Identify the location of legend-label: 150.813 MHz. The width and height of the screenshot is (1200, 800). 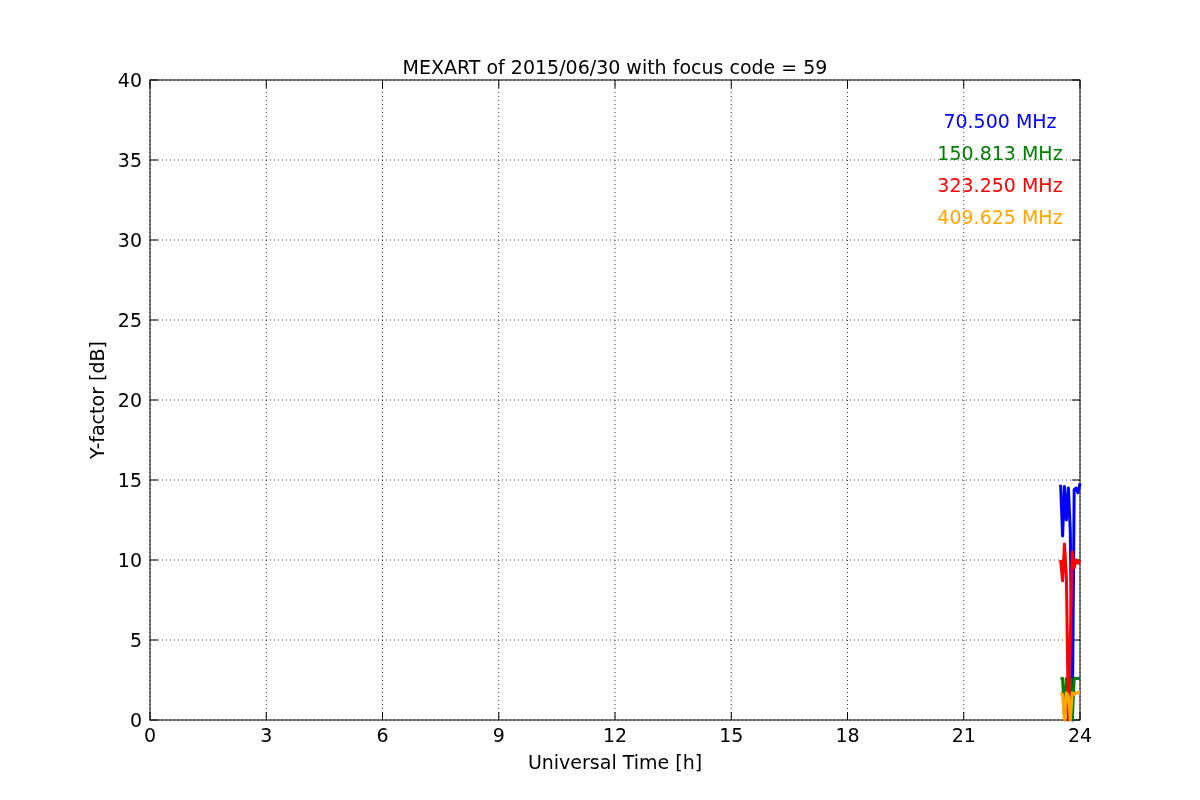
(1000, 153).